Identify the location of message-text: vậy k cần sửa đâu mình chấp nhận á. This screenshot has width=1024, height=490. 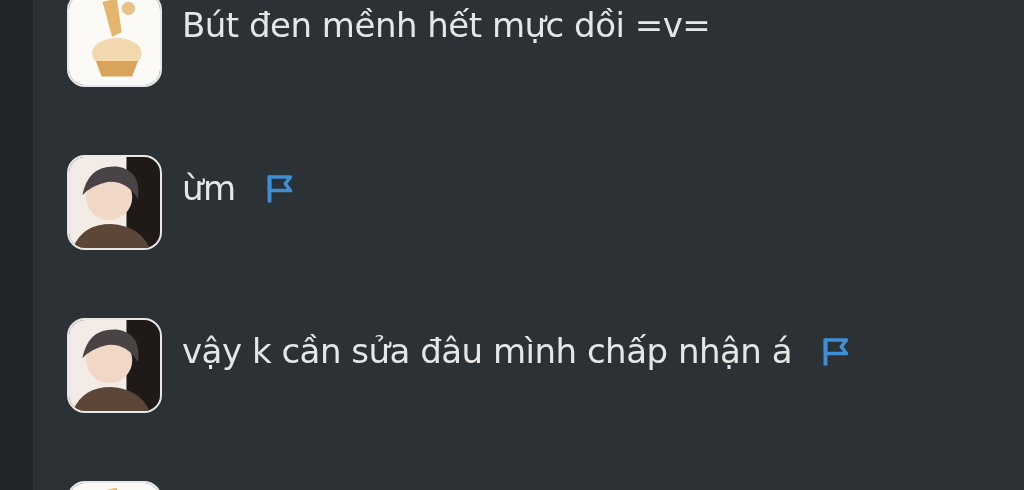
(487, 351).